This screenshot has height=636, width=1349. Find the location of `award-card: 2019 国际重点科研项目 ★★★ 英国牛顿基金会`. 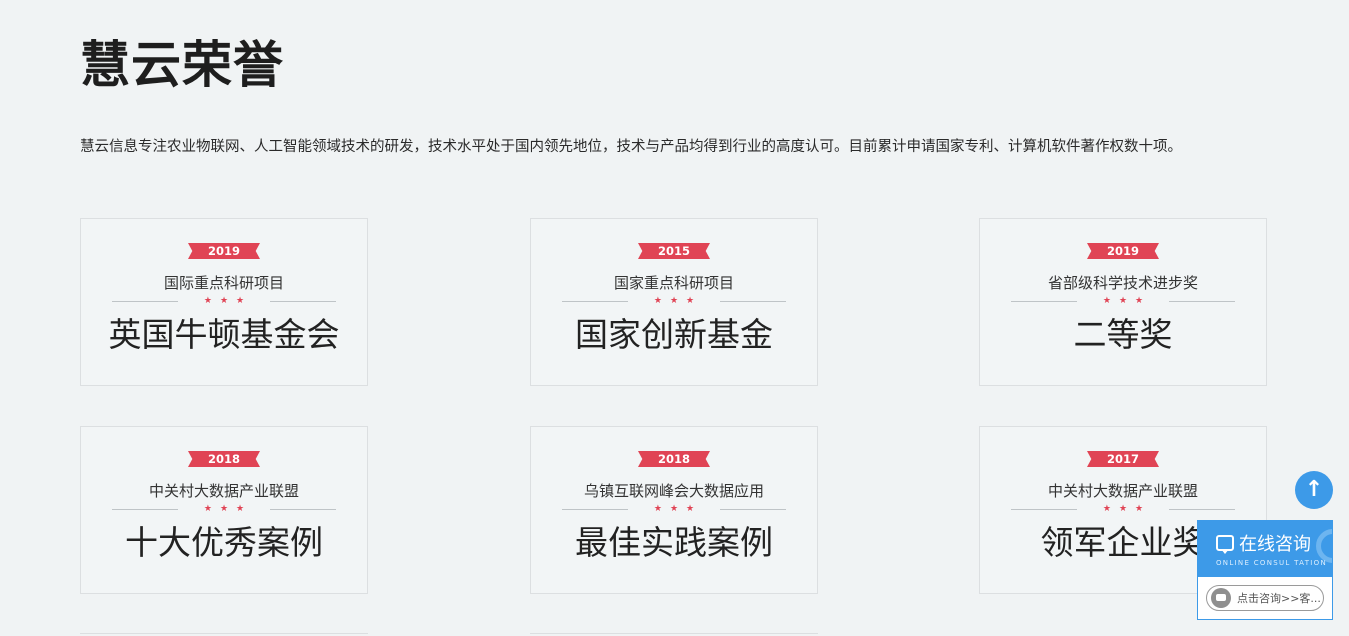

award-card: 2019 国际重点科研项目 ★★★ 英国牛顿基金会 is located at coordinates (224, 302).